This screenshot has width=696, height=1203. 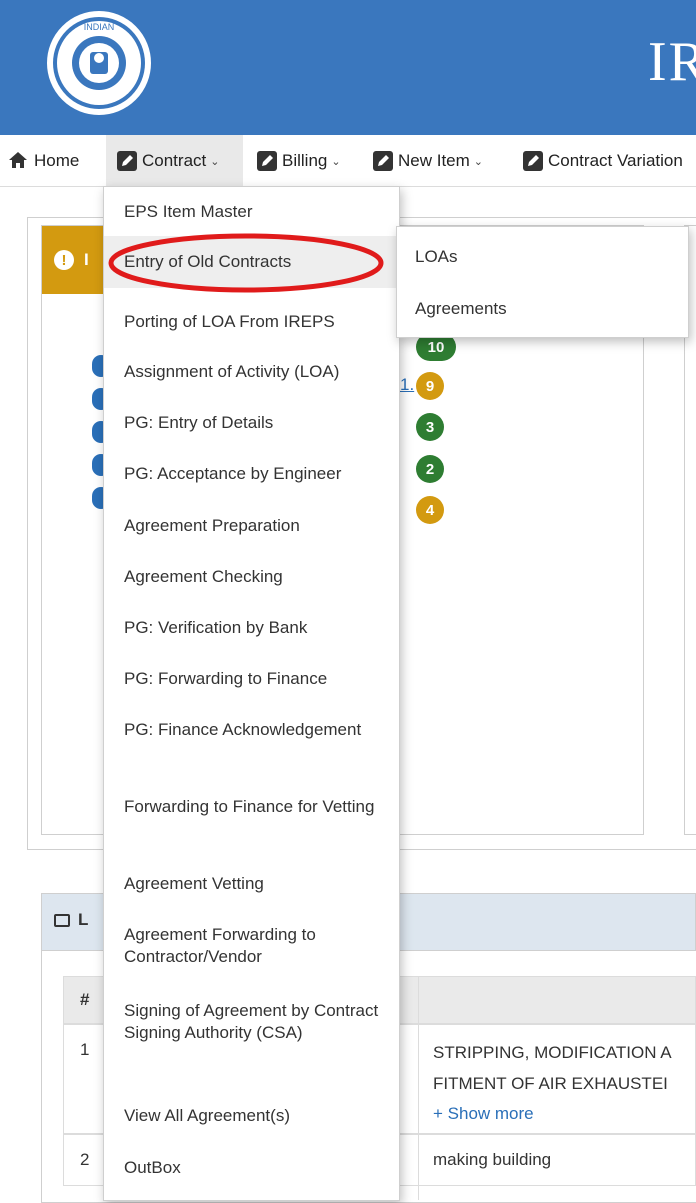 What do you see at coordinates (251, 577) in the screenshot?
I see `menu-item-agreement-checking: Agreement Checking` at bounding box center [251, 577].